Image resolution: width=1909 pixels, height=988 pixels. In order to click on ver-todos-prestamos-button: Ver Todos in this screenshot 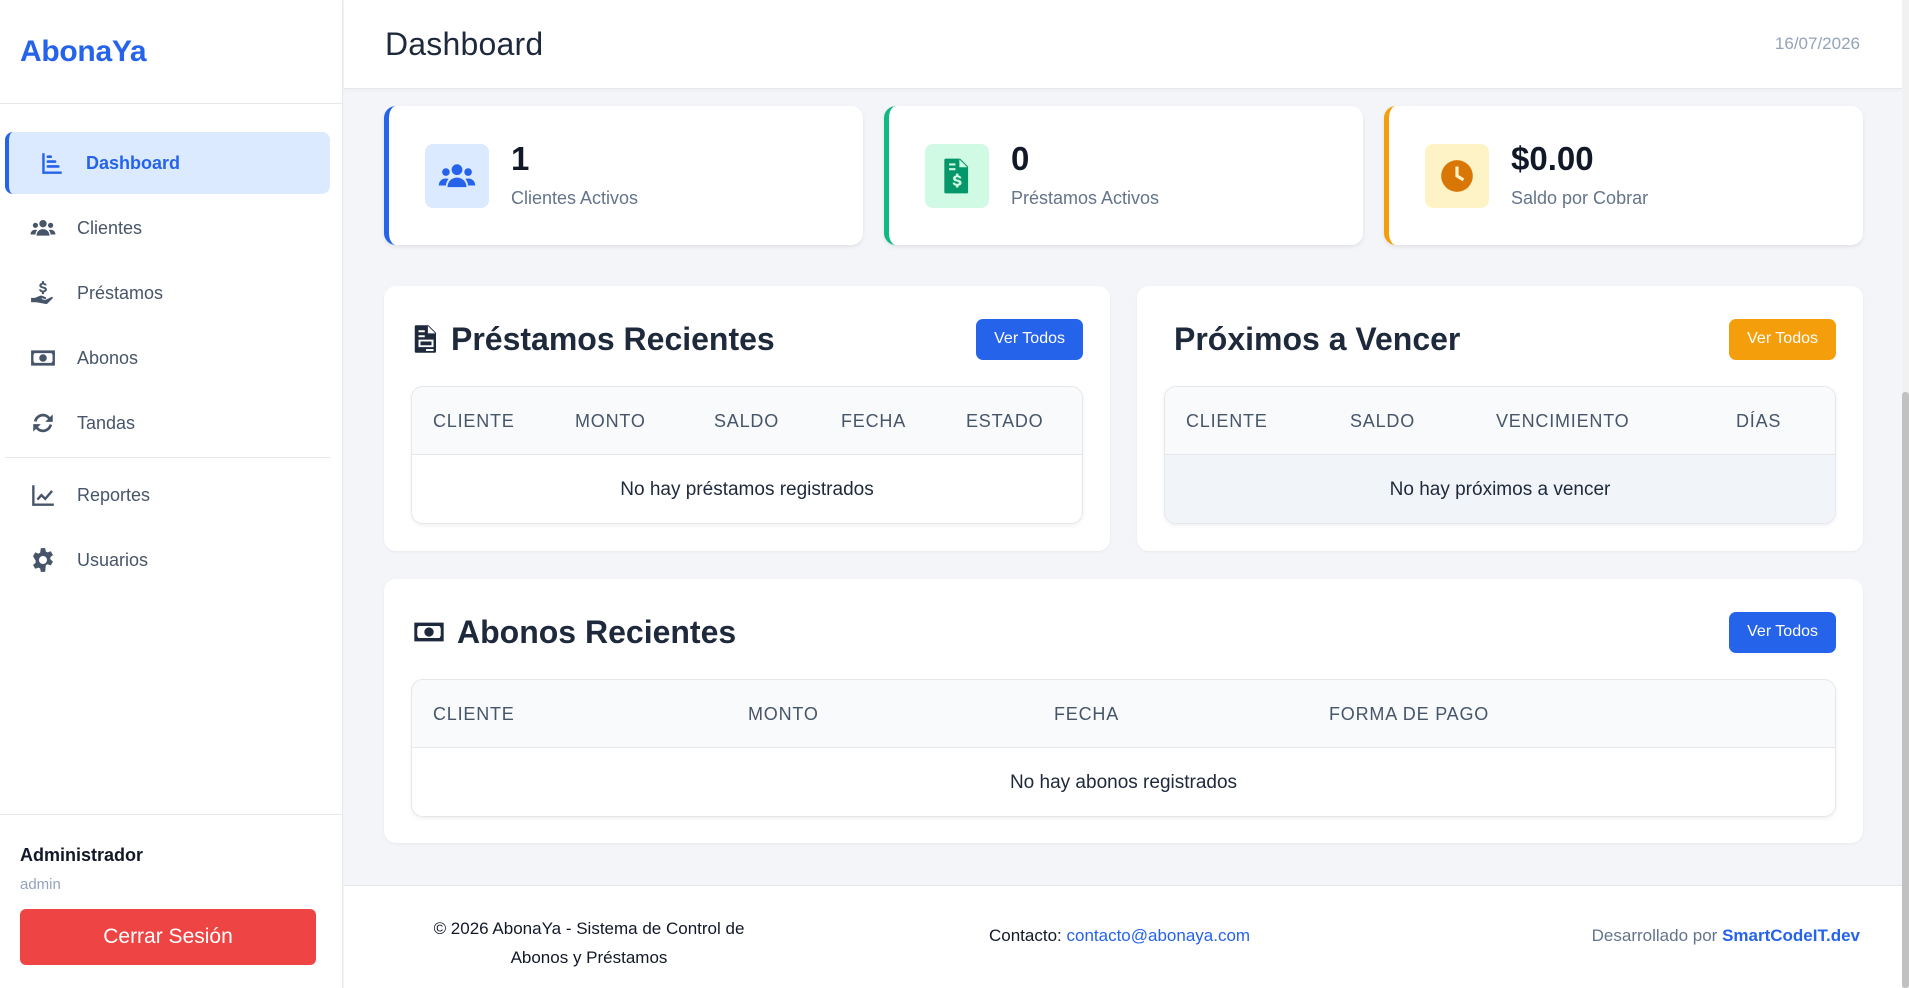, I will do `click(1029, 339)`.